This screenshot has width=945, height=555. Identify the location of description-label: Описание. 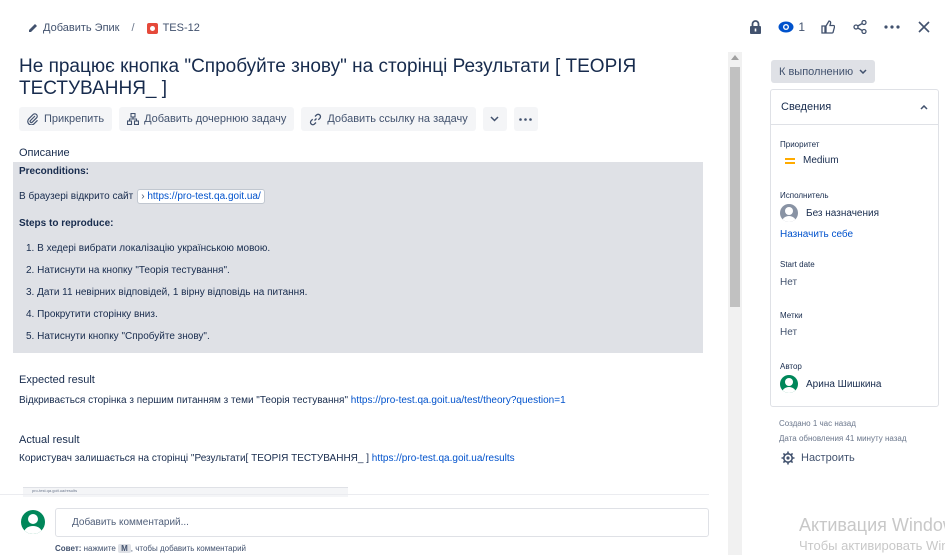
(44, 153).